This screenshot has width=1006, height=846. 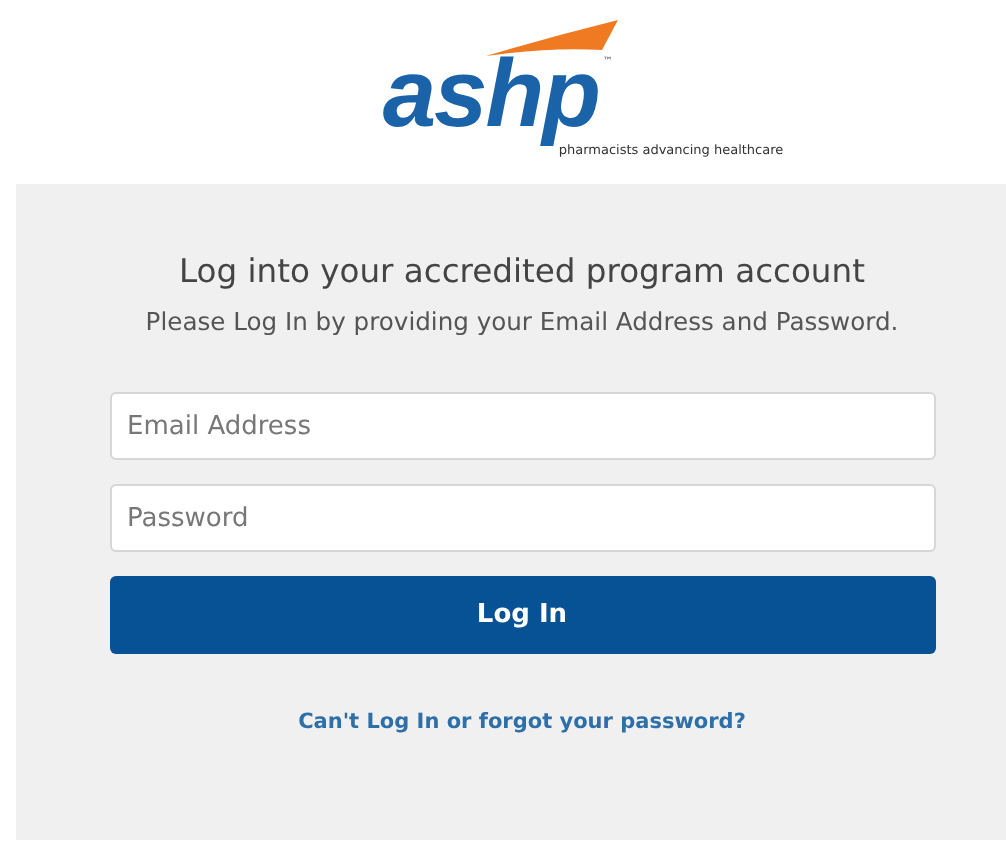 What do you see at coordinates (522, 426) in the screenshot?
I see `email-field: Email Address` at bounding box center [522, 426].